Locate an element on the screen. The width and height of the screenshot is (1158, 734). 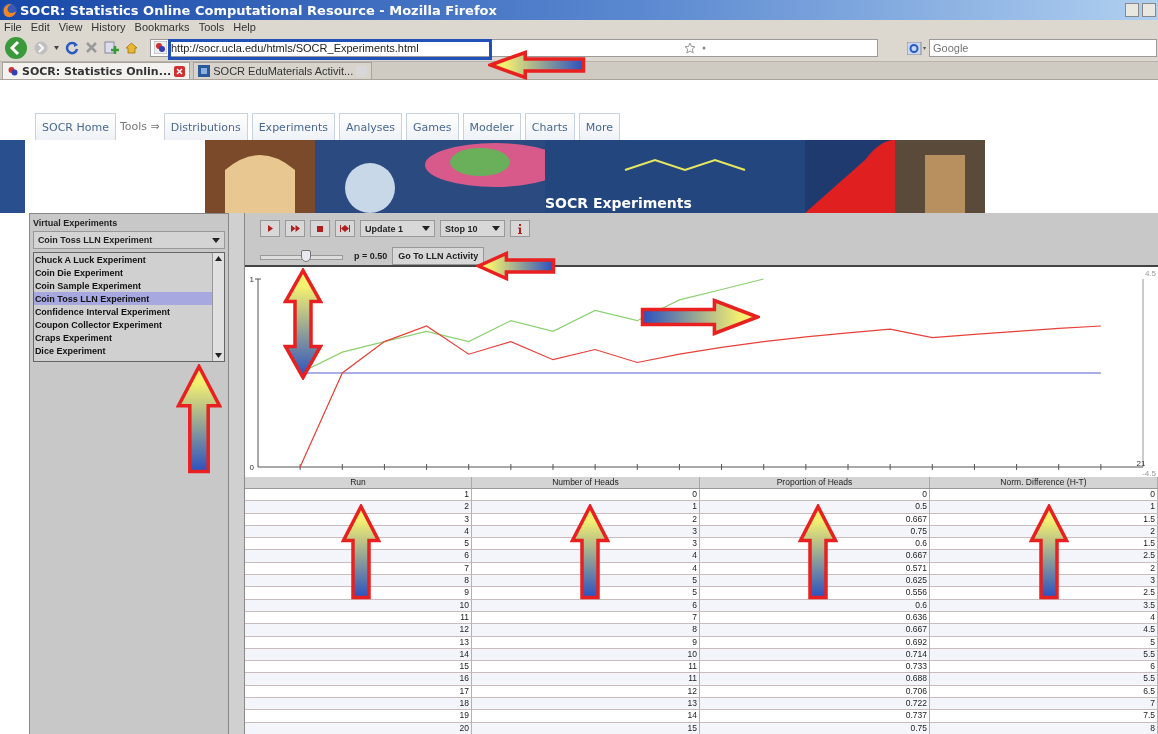
table-cell: 2.5 is located at coordinates (1044, 556).